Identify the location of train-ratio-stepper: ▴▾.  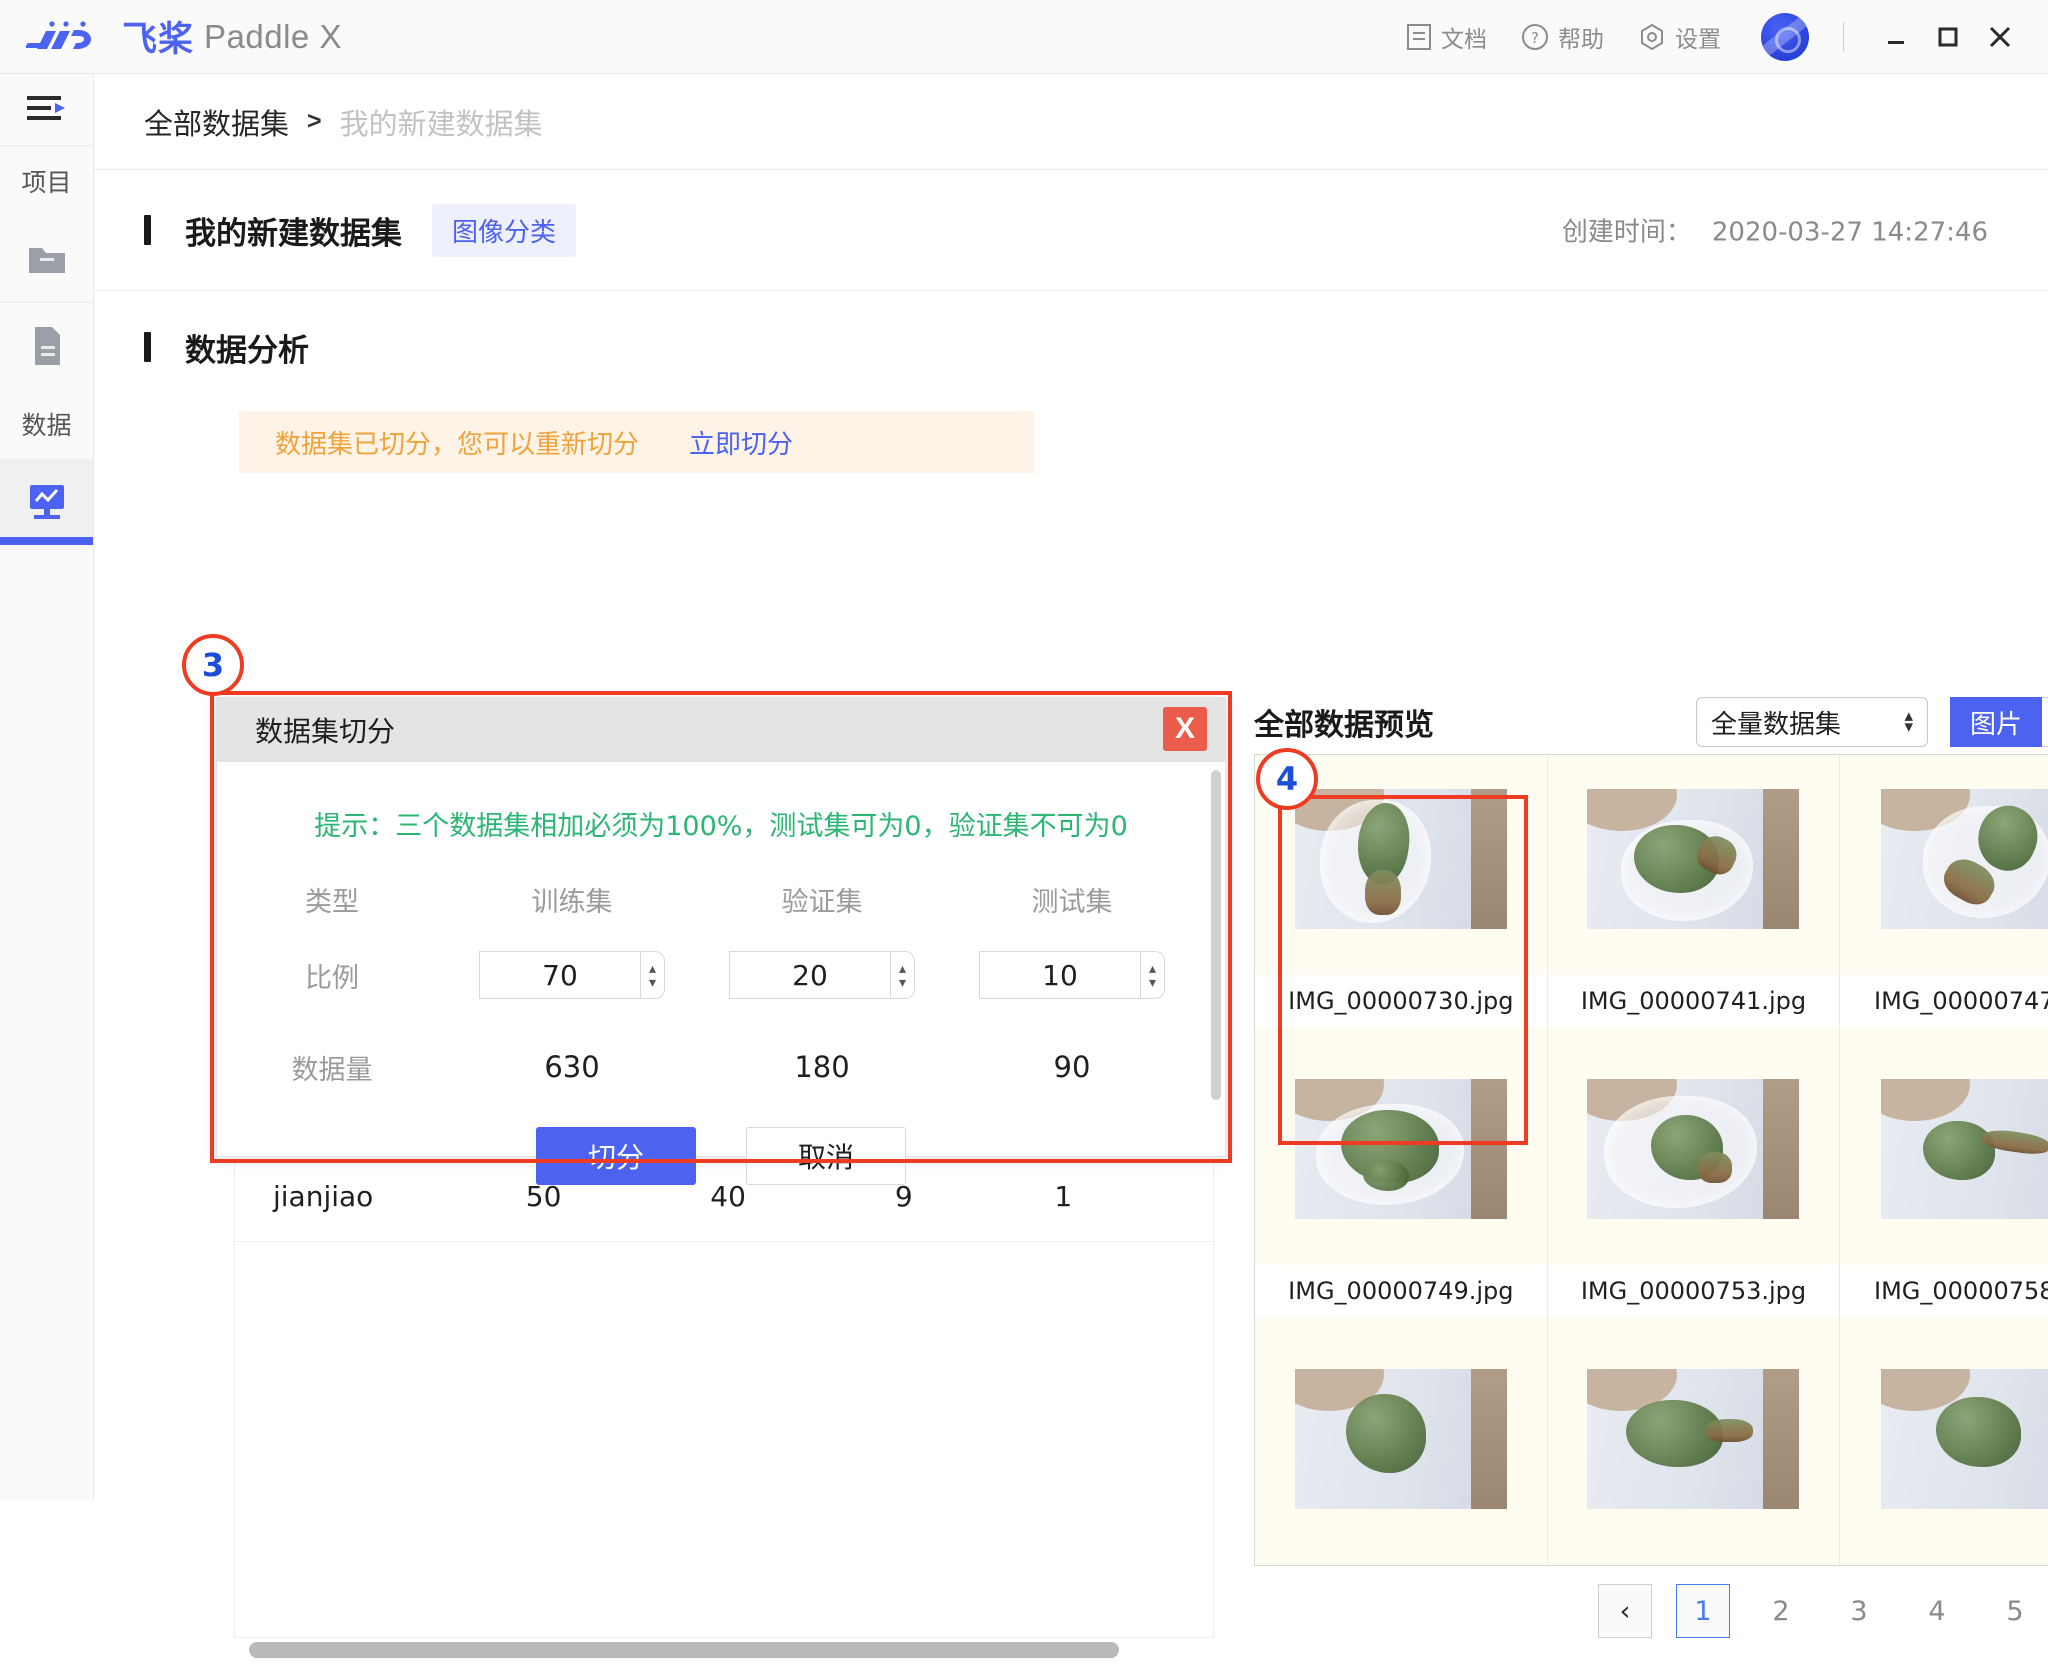
(572, 975).